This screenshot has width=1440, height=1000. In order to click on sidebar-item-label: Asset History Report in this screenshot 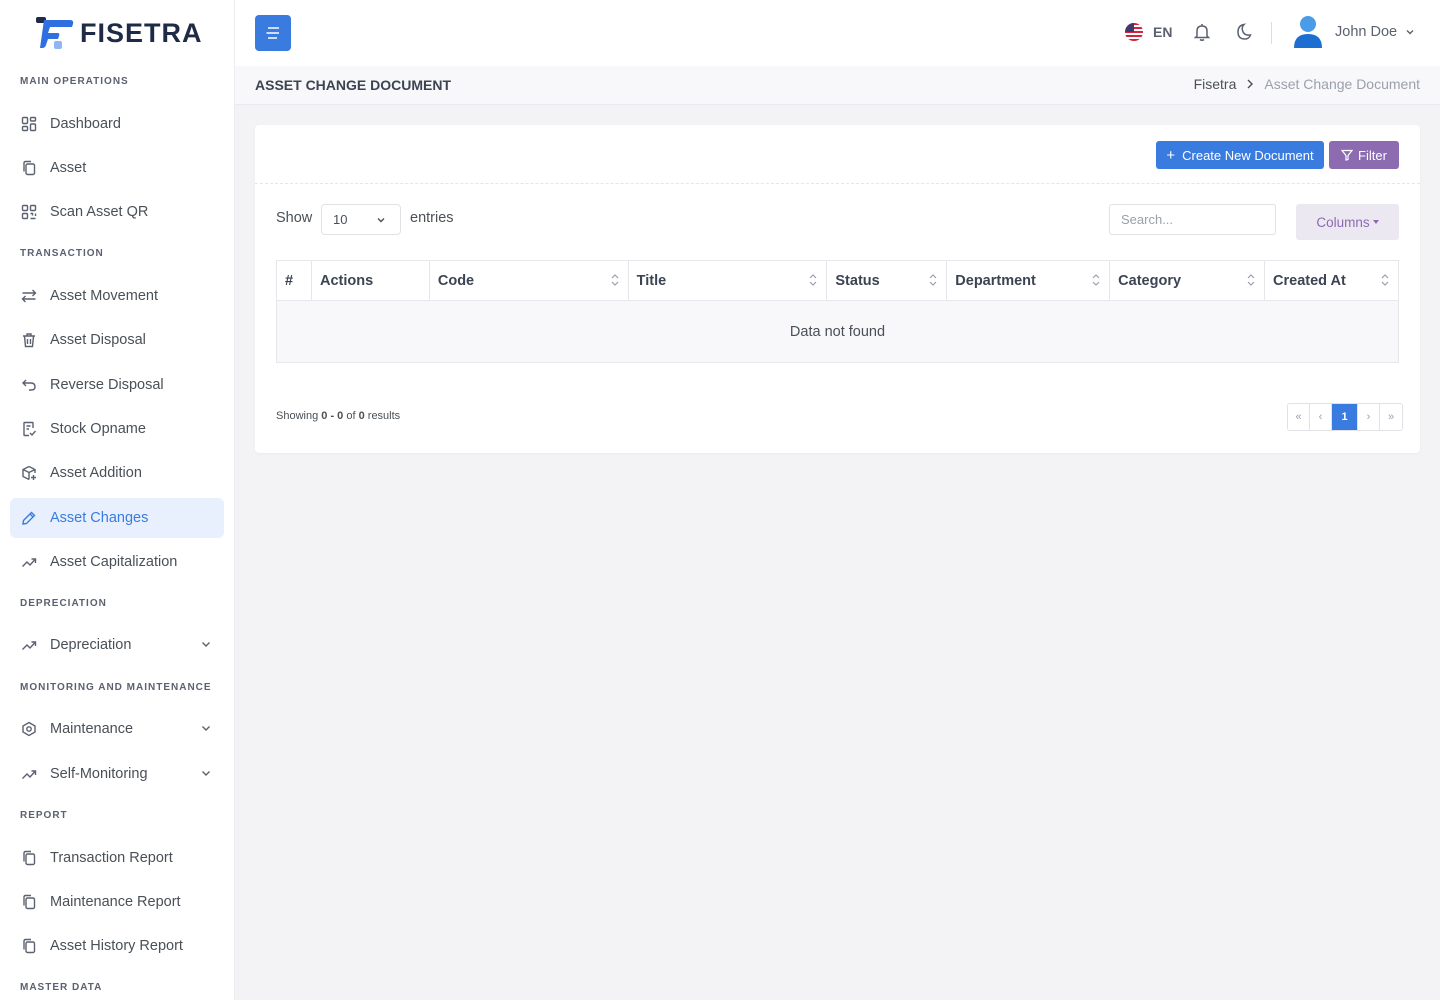, I will do `click(116, 946)`.